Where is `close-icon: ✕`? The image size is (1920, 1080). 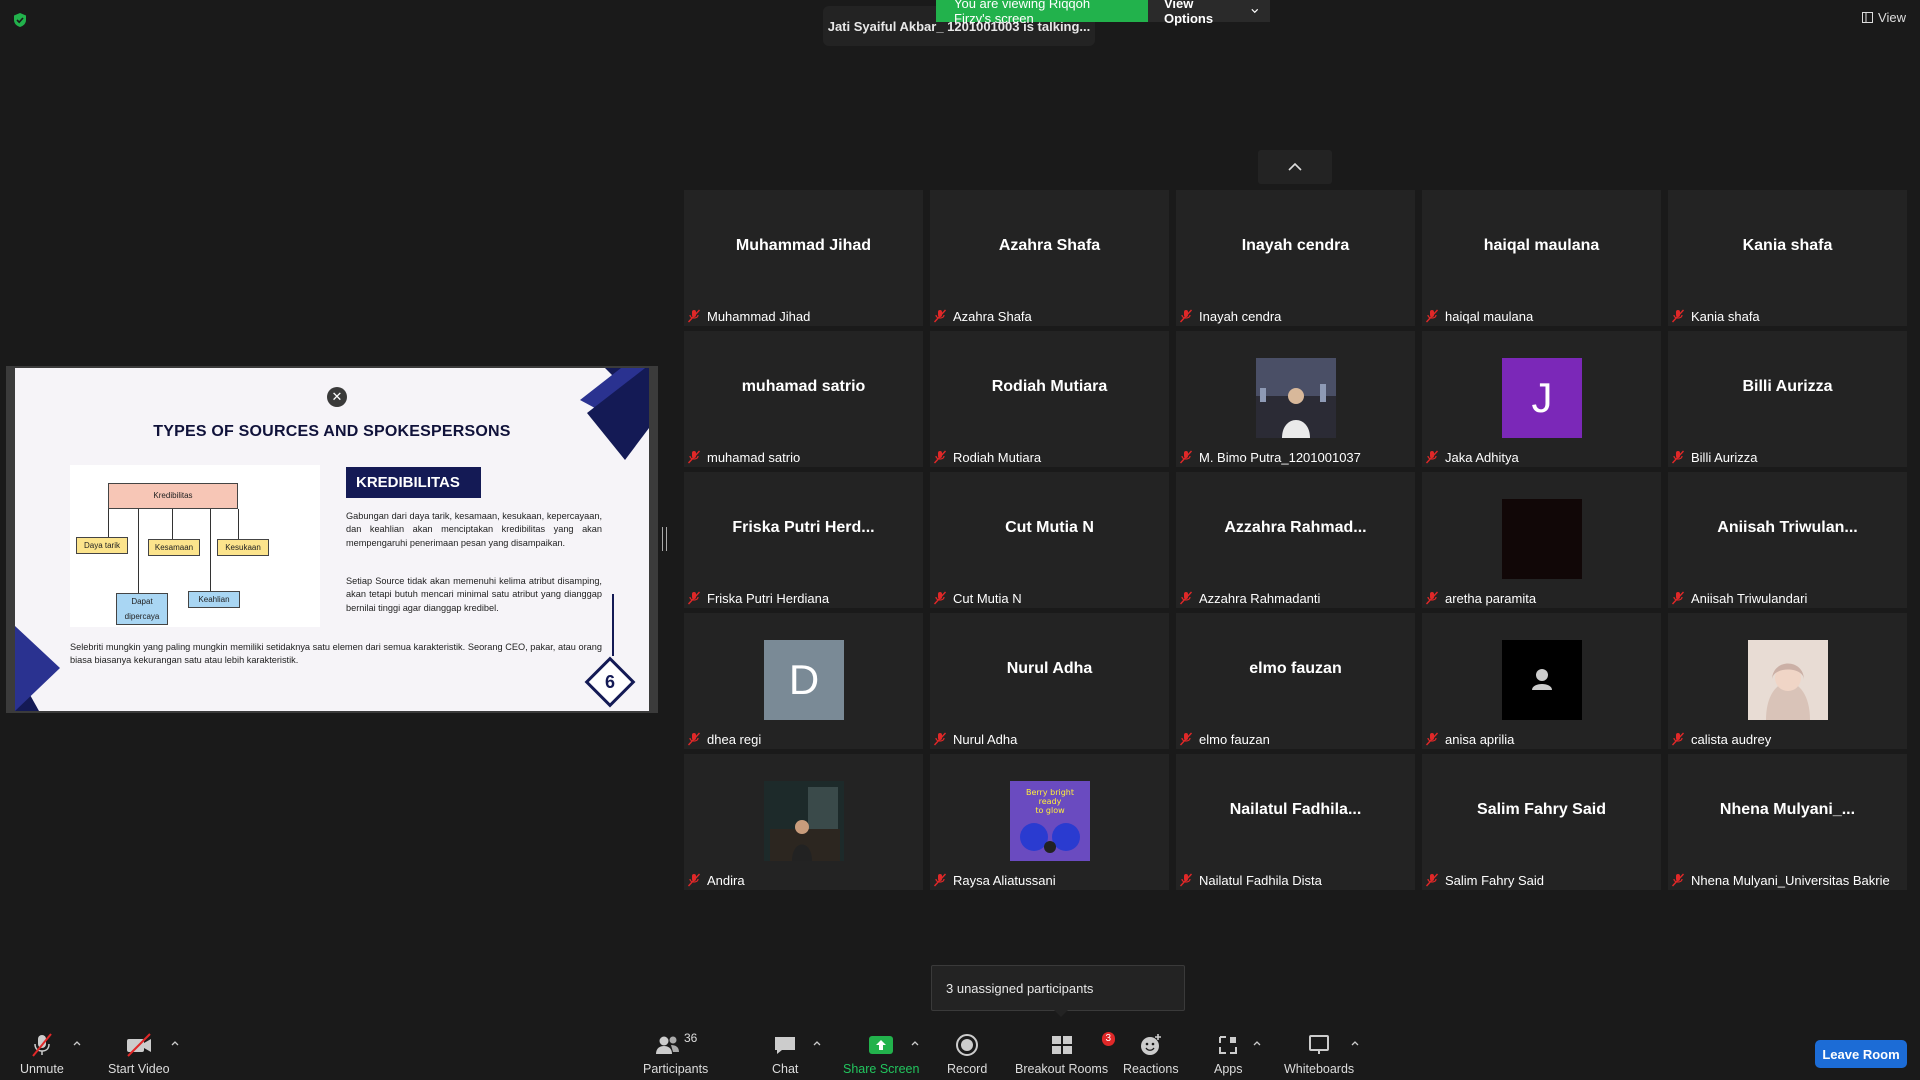 close-icon: ✕ is located at coordinates (337, 397).